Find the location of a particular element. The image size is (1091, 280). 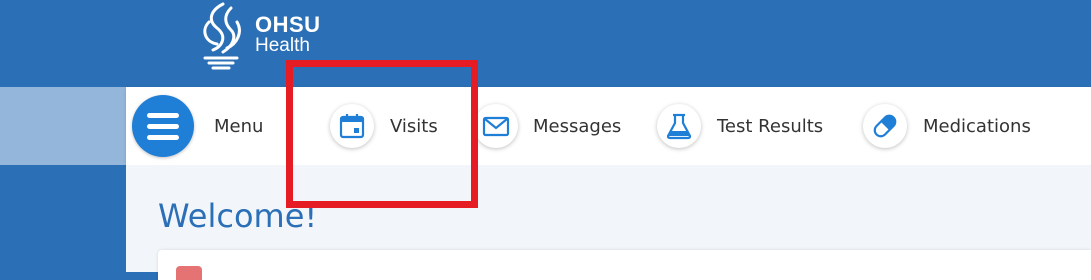

nav-label-messages: Messages is located at coordinates (577, 126).